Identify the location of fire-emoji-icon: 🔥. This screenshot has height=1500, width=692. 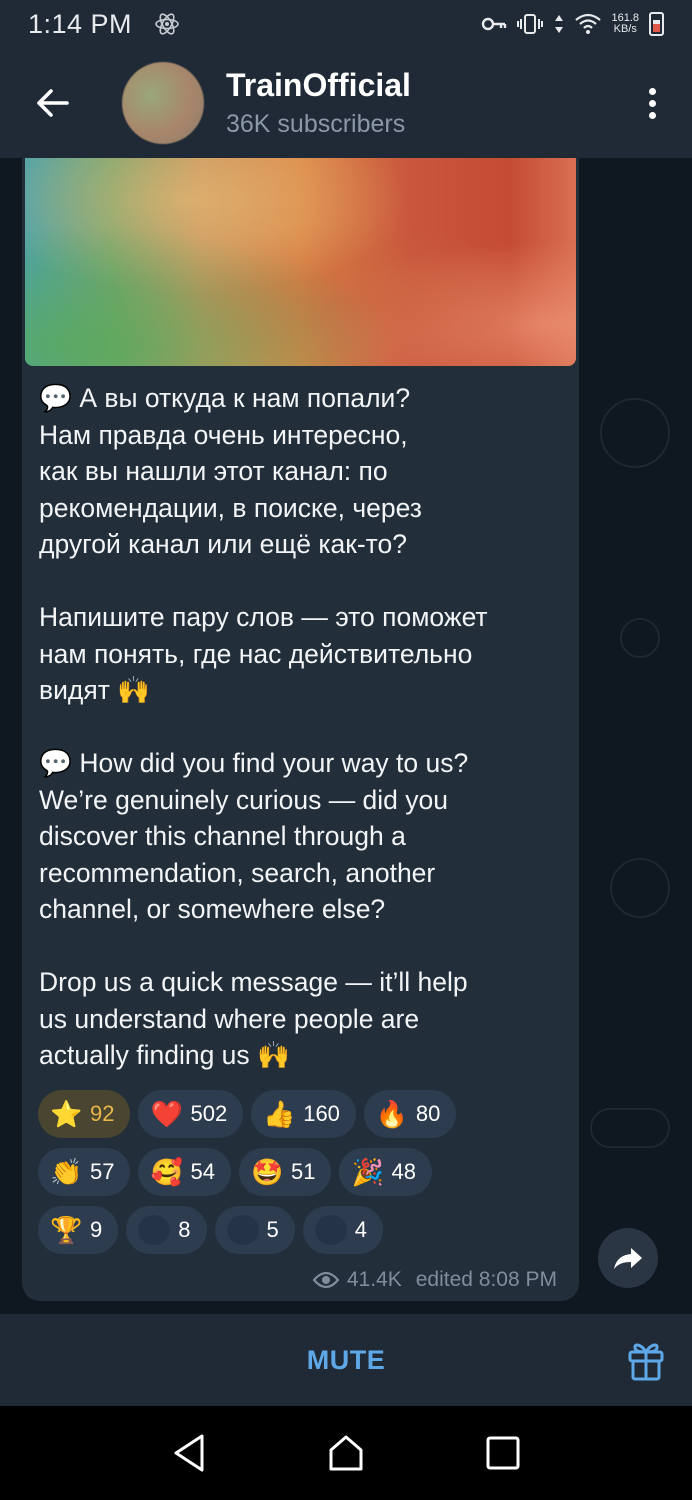
(392, 1114).